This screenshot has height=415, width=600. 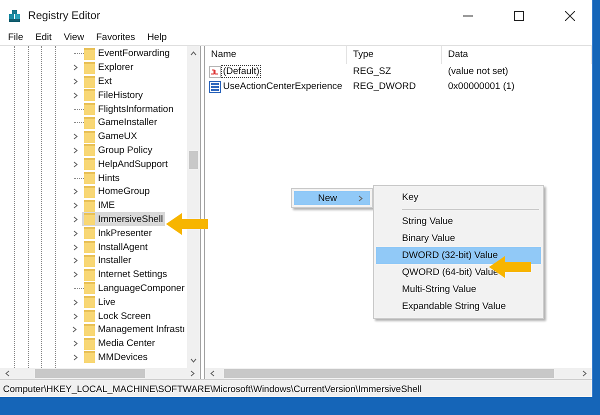 What do you see at coordinates (241, 71) in the screenshot?
I see `value-name: (Default)` at bounding box center [241, 71].